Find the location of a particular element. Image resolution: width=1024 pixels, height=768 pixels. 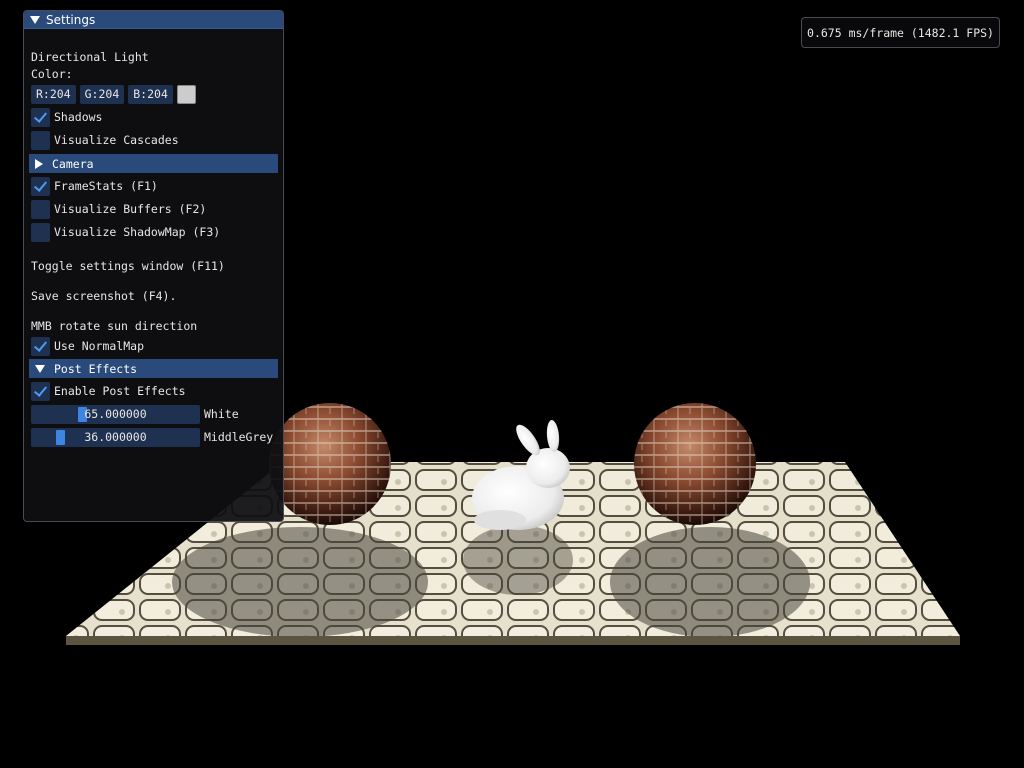

white-slider-row: 65.000000 White is located at coordinates (153, 414).